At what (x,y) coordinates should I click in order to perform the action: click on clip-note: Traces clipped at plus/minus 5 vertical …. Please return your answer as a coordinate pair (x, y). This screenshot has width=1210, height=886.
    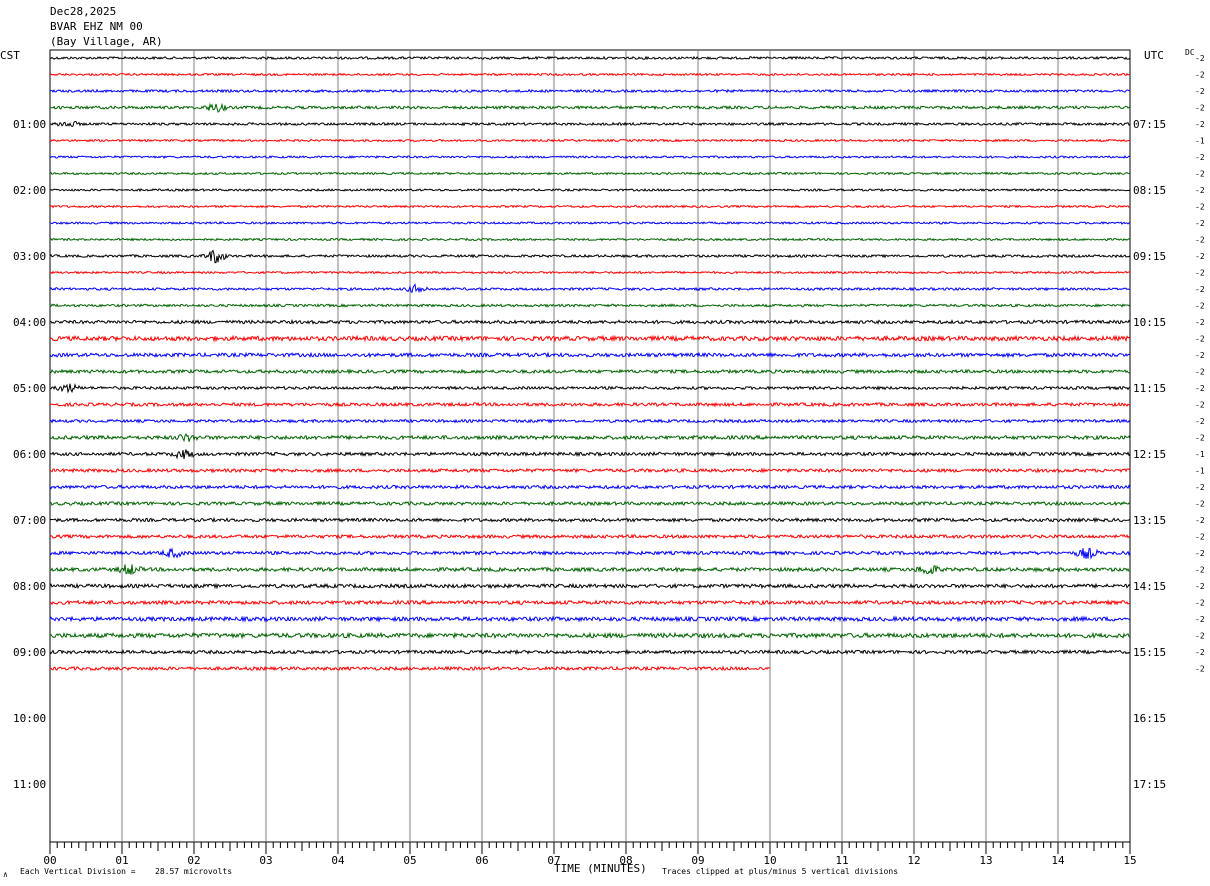
    Looking at the image, I should click on (780, 871).